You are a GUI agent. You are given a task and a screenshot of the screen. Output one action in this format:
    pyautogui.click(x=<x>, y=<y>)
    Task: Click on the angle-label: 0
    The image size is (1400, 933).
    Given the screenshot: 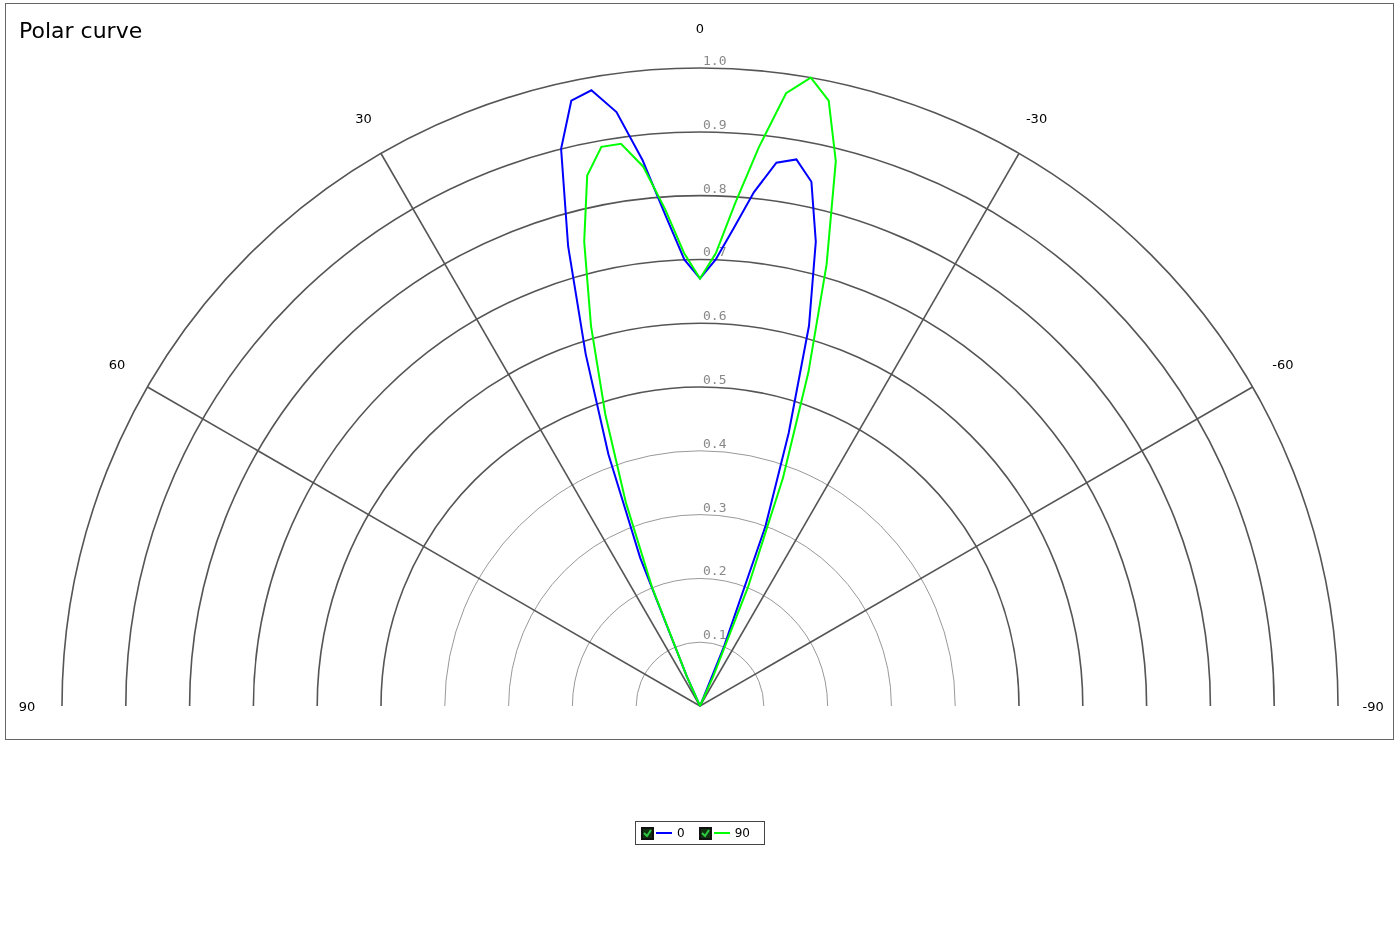 What is the action you would take?
    pyautogui.click(x=700, y=28)
    